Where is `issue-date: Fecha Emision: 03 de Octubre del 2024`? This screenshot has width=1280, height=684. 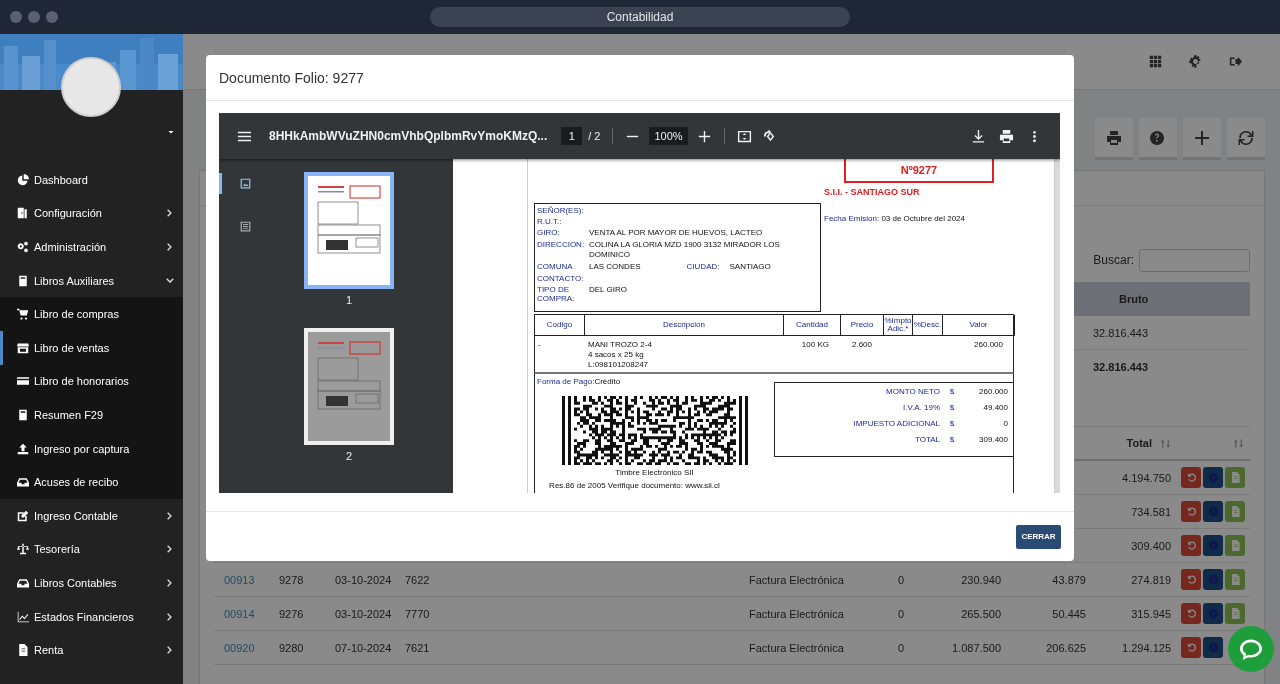 issue-date: Fecha Emision: 03 de Octubre del 2024 is located at coordinates (895, 218).